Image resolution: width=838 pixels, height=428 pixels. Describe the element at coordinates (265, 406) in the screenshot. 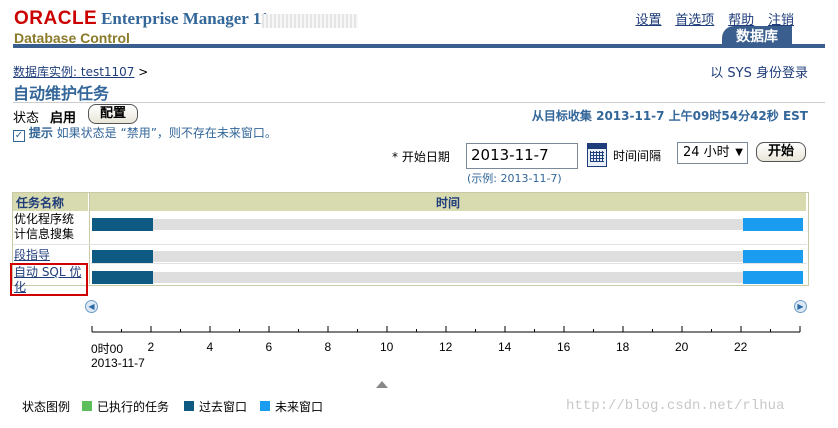

I see `legend-future-swatch` at that location.